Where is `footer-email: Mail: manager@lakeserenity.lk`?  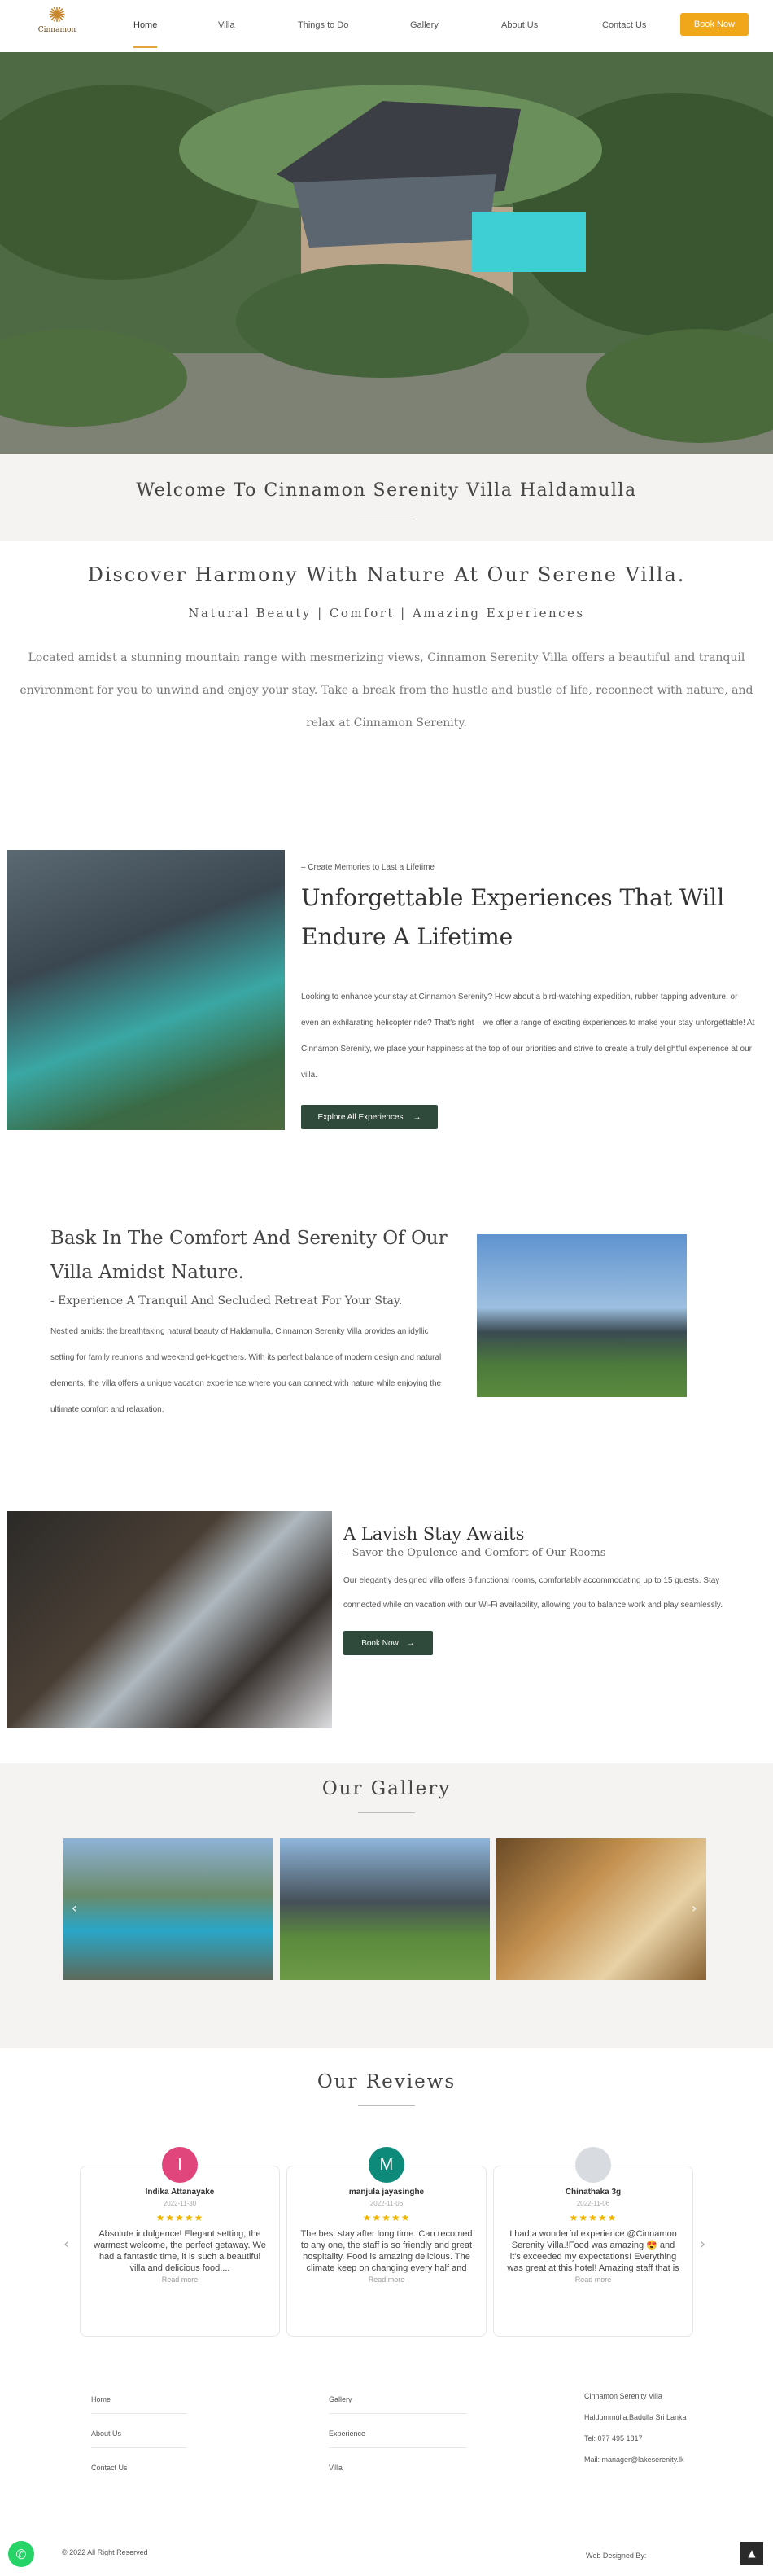
footer-email: Mail: manager@lakeserenity.lk is located at coordinates (634, 2460).